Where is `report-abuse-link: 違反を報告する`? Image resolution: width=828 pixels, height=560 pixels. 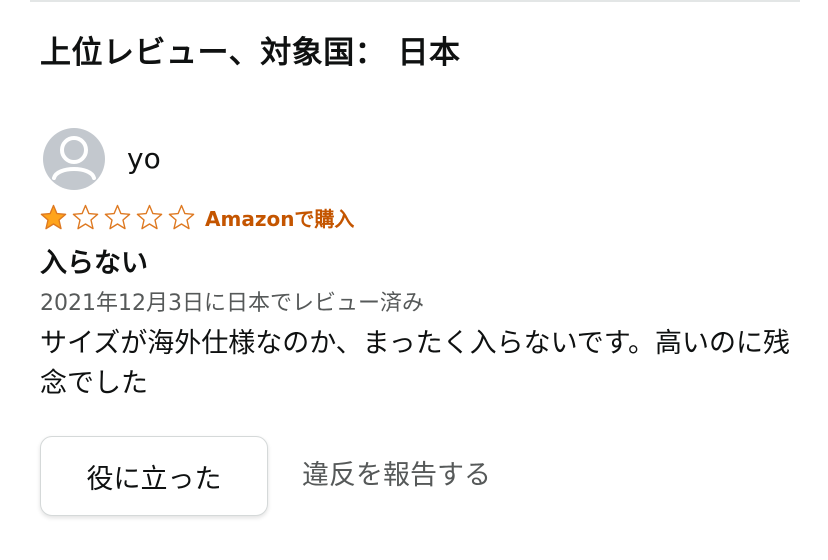
report-abuse-link: 違反を報告する is located at coordinates (396, 476).